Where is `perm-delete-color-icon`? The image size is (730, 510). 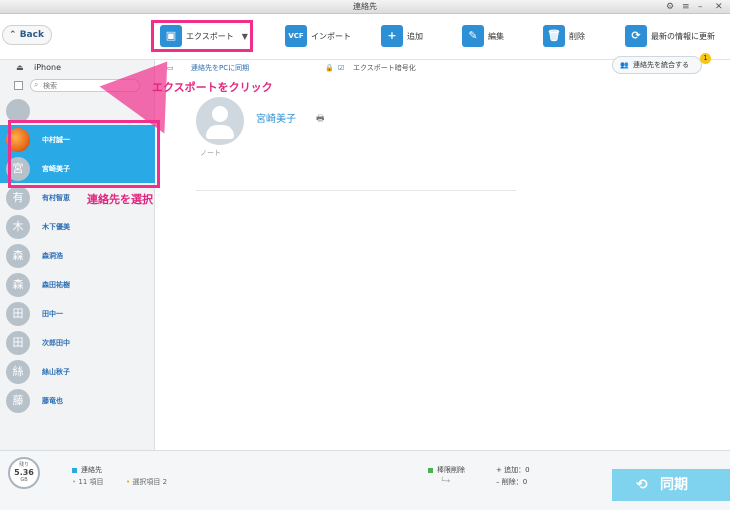
perm-delete-color-icon is located at coordinates (430, 470).